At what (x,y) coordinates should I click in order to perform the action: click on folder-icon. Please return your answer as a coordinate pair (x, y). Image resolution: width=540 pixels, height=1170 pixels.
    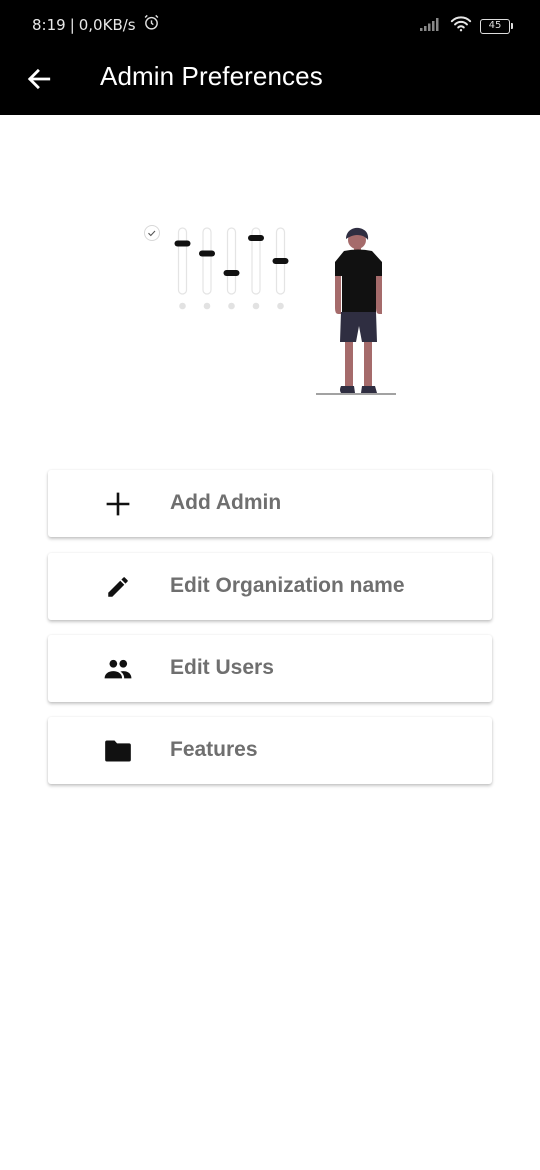
    Looking at the image, I should click on (118, 751).